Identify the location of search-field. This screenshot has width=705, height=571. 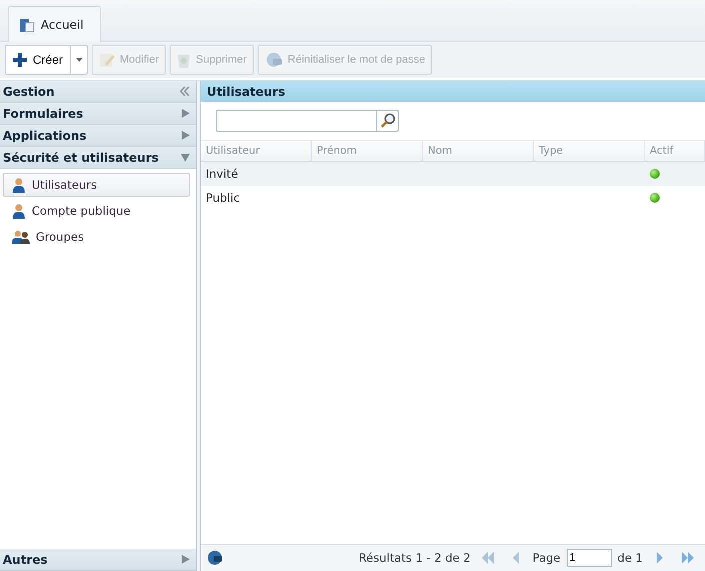
(296, 121).